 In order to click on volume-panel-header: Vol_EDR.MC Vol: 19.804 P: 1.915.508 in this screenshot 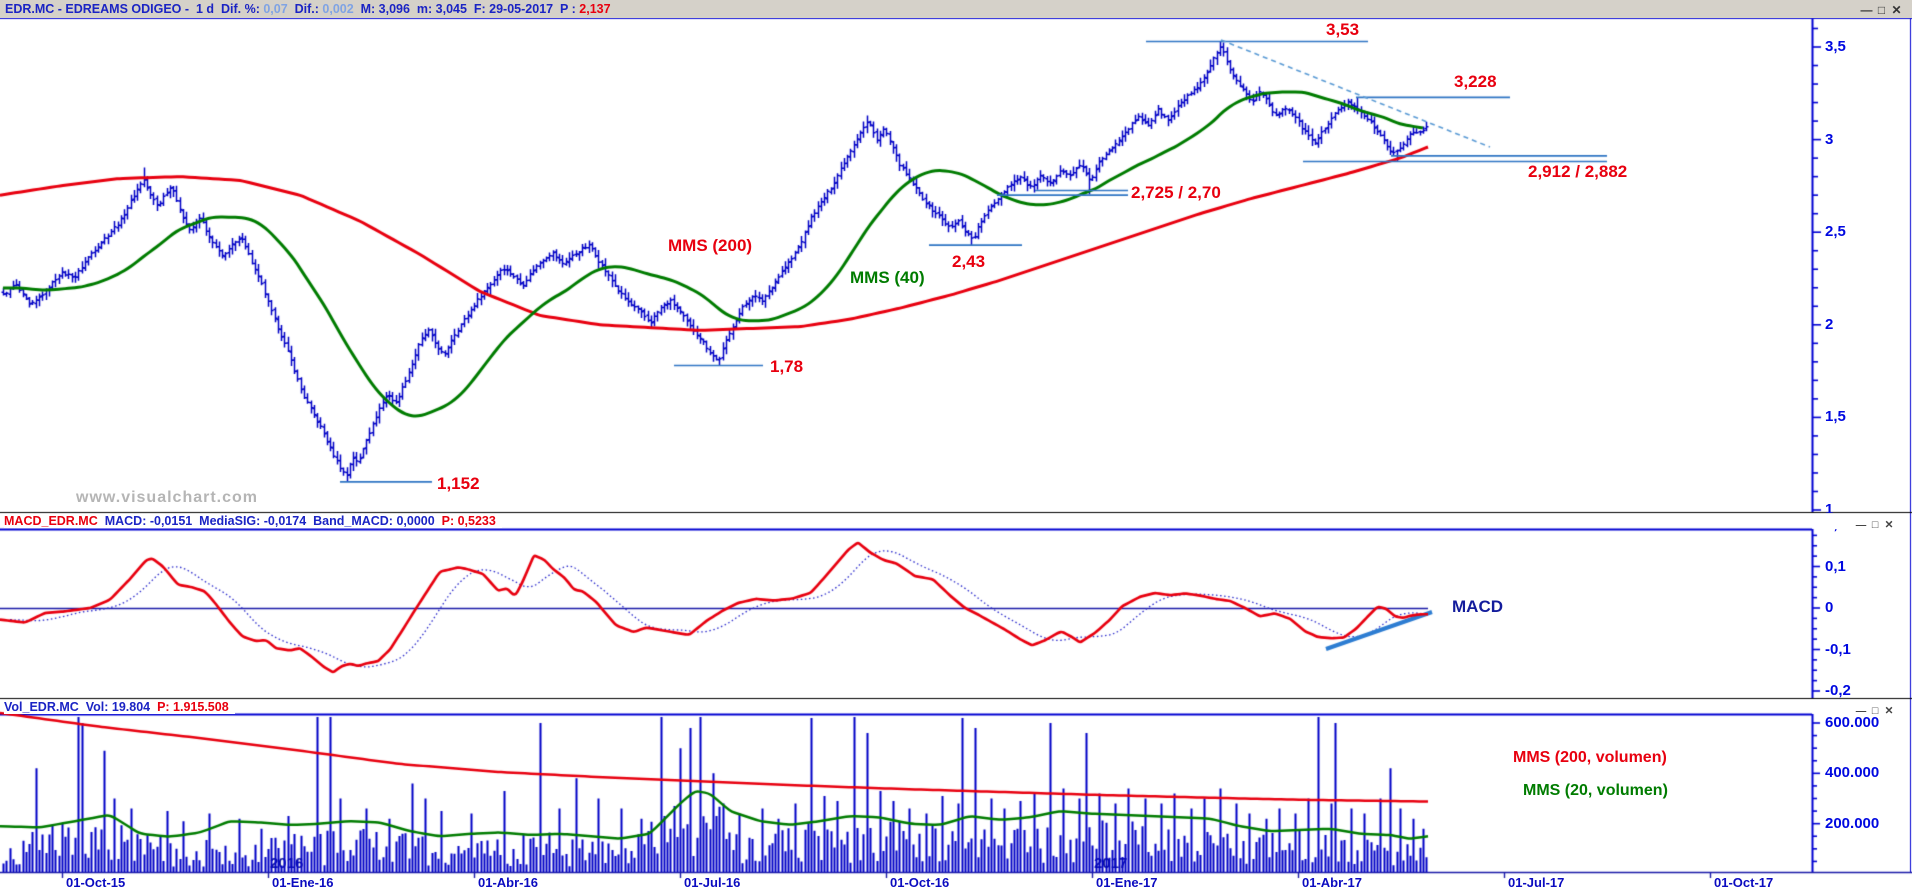, I will do `click(119, 707)`.